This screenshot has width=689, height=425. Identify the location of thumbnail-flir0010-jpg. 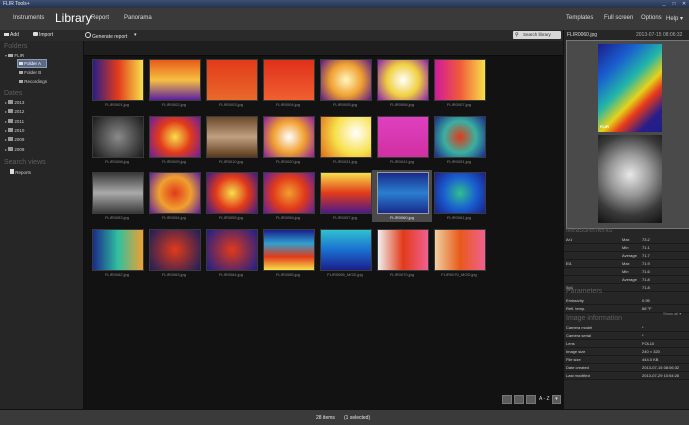
(232, 137).